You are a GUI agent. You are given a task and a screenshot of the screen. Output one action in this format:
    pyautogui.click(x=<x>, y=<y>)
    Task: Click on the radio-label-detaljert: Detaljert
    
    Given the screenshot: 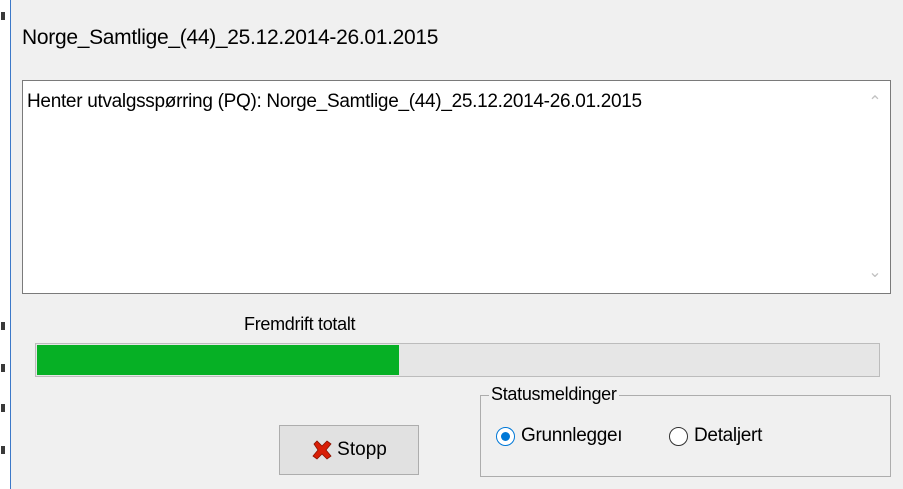 What is the action you would take?
    pyautogui.click(x=728, y=435)
    